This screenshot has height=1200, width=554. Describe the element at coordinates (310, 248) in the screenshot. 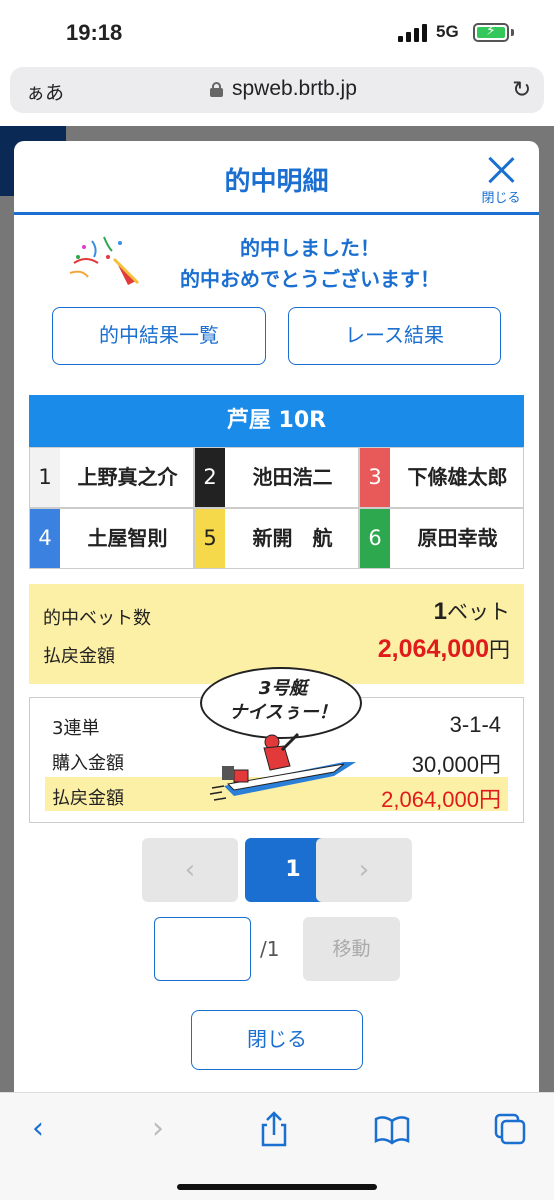

I see `congrats-line-1: 的中しました！` at that location.